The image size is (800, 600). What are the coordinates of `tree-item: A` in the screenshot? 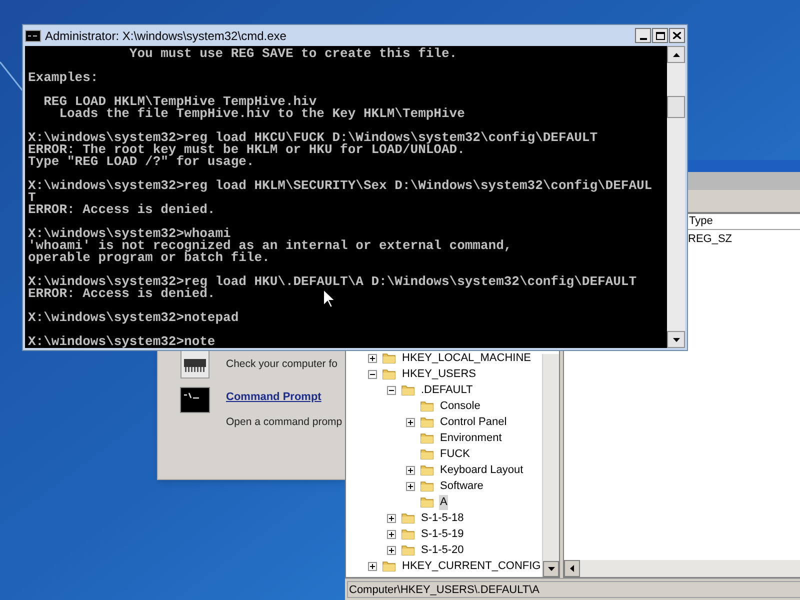 It's located at (443, 502).